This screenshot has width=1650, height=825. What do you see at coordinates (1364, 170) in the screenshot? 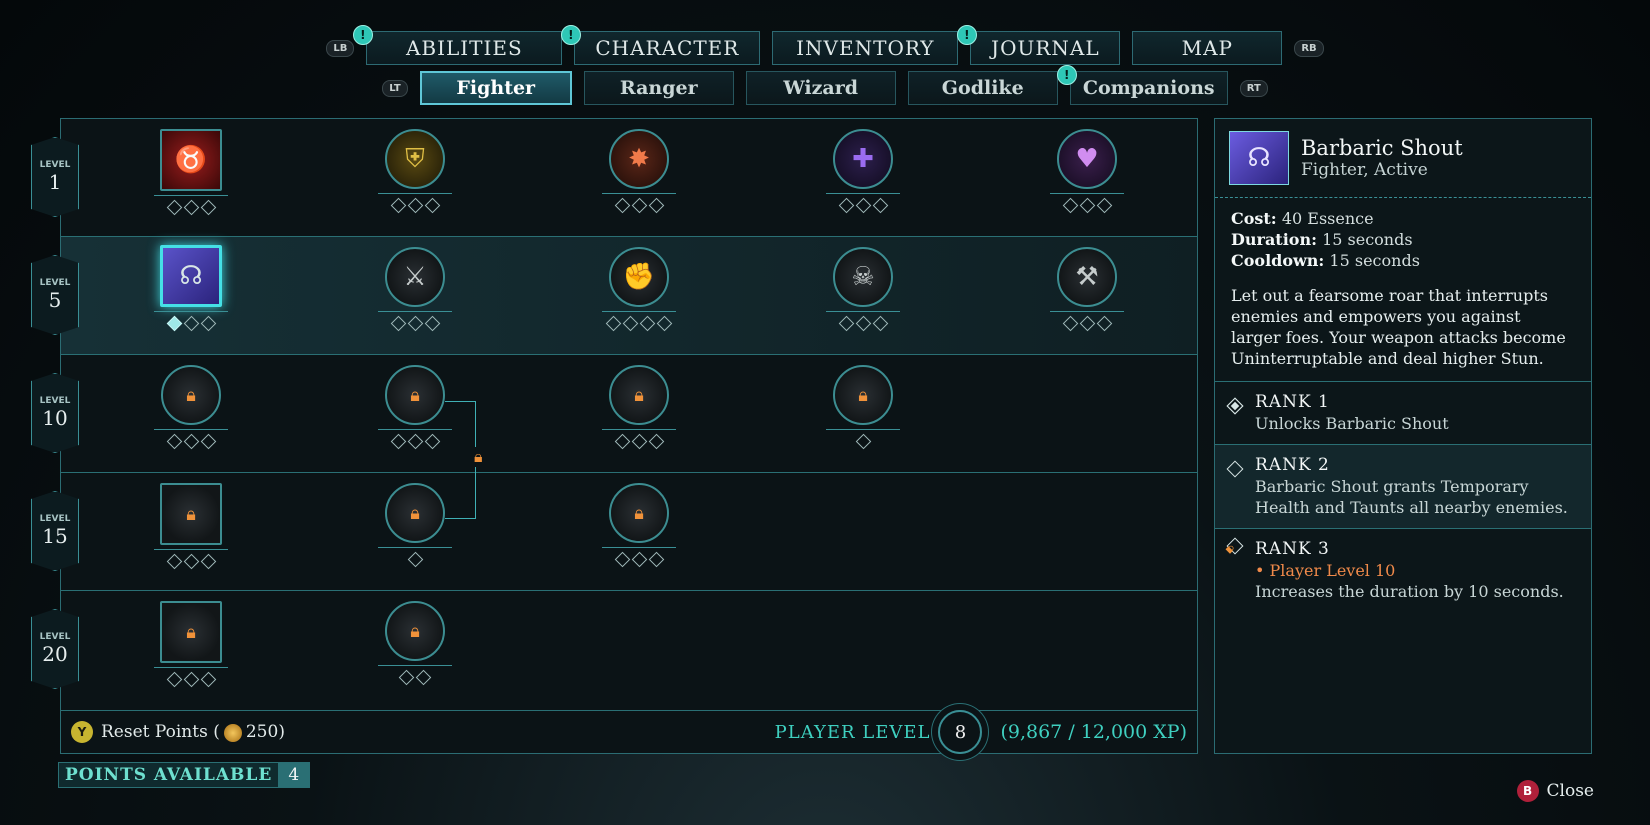
I see `detail-subtitle: Fighter, Active` at bounding box center [1364, 170].